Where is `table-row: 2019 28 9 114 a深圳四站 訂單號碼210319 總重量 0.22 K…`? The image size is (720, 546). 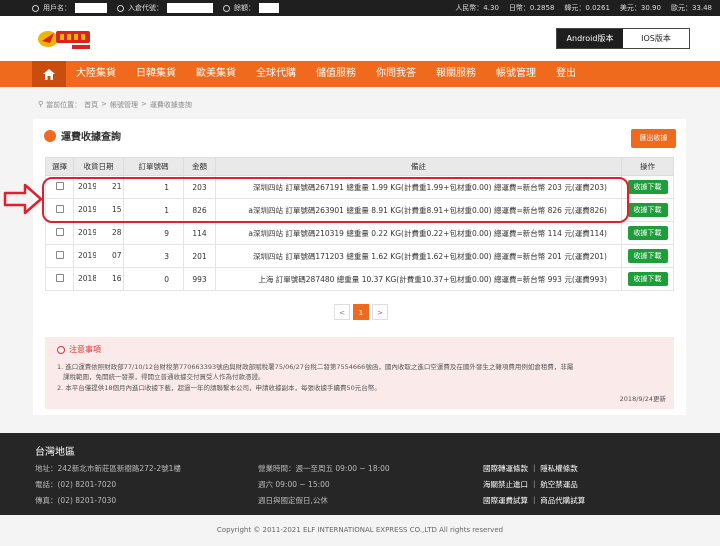
table-row: 2019 28 9 114 a深圳四站 訂單號碼210319 總重量 0.22 K… is located at coordinates (359, 233).